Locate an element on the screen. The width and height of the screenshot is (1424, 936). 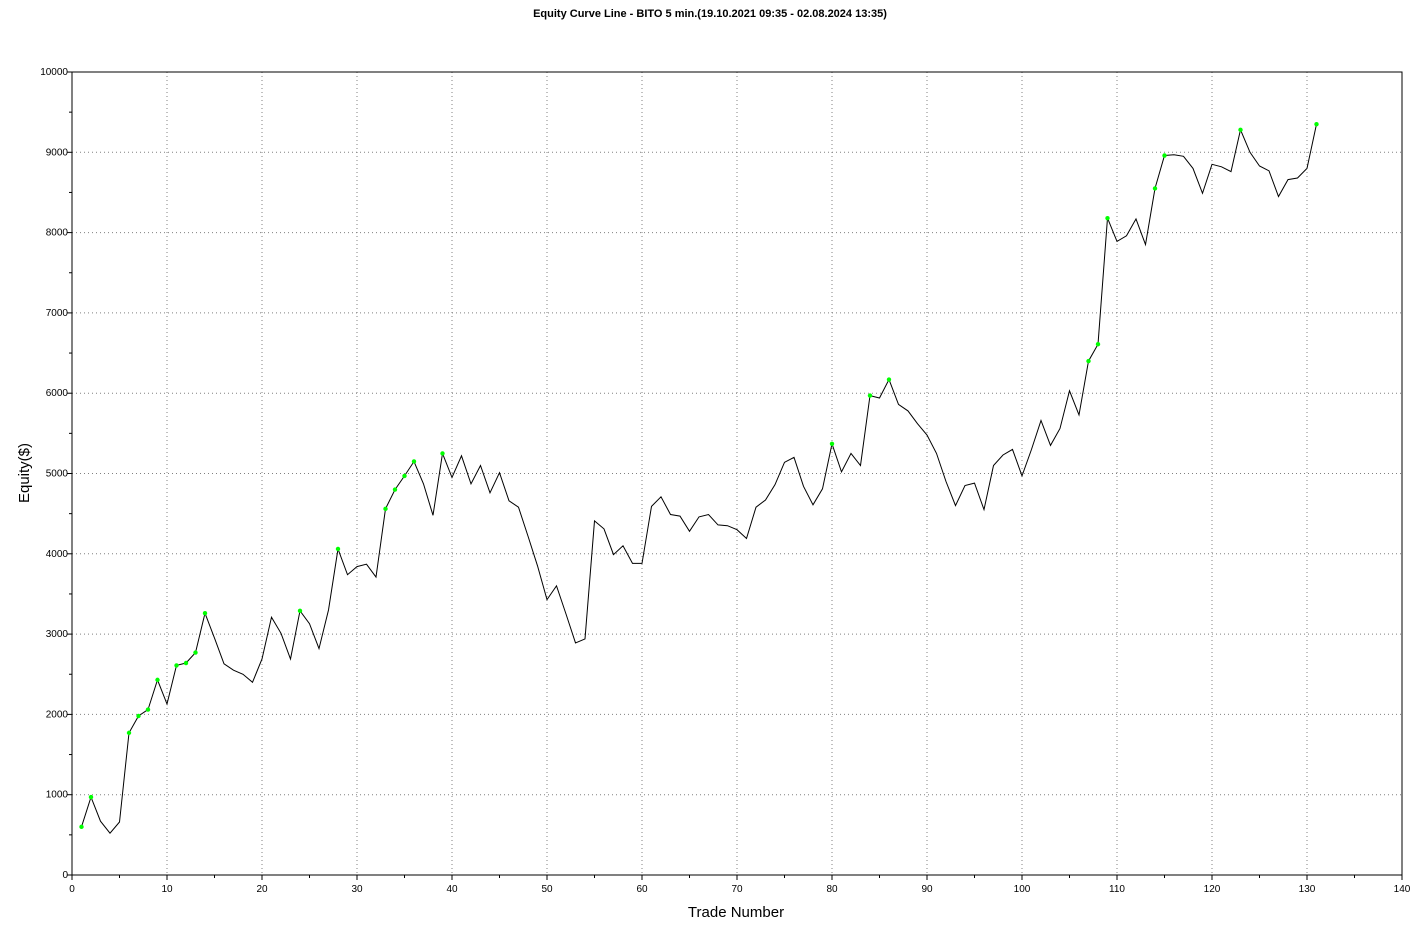
y-tick-label: 10000 is located at coordinates (54, 72).